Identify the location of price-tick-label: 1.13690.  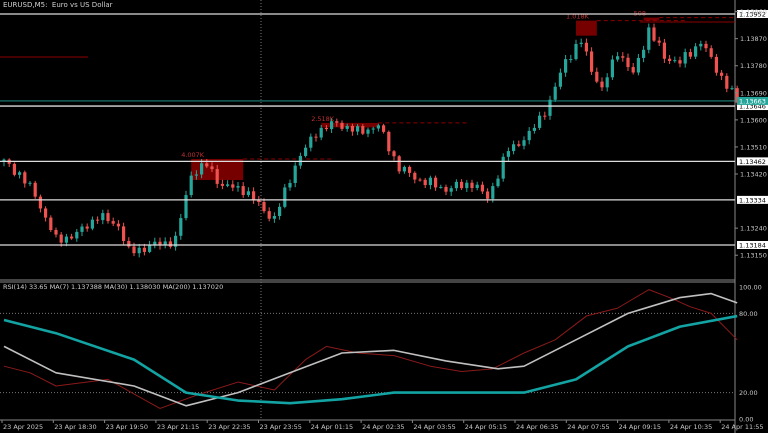
(753, 93).